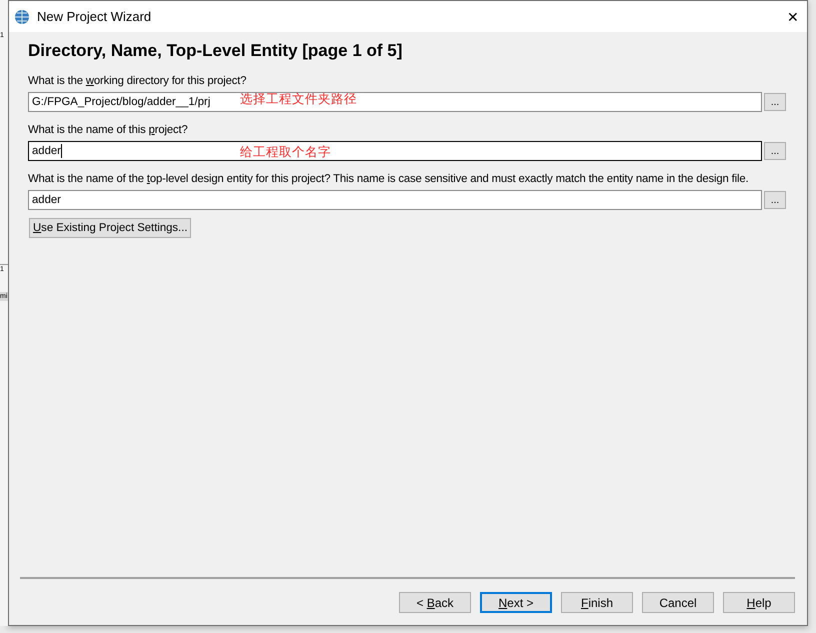  I want to click on window-title: New Project Wizard, so click(94, 16).